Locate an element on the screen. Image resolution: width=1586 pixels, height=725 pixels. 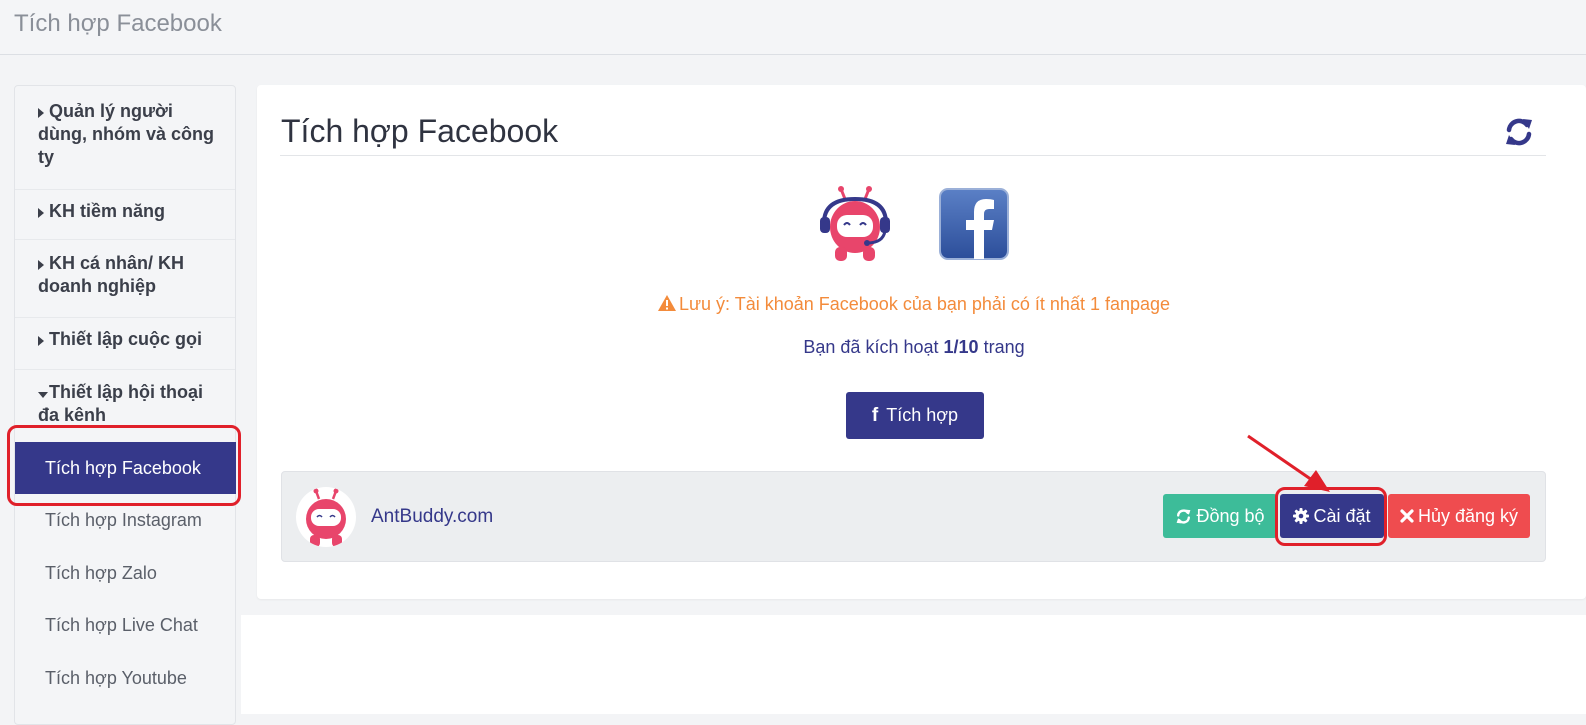
sync-button-label: Đồng bộ is located at coordinates (1230, 515).